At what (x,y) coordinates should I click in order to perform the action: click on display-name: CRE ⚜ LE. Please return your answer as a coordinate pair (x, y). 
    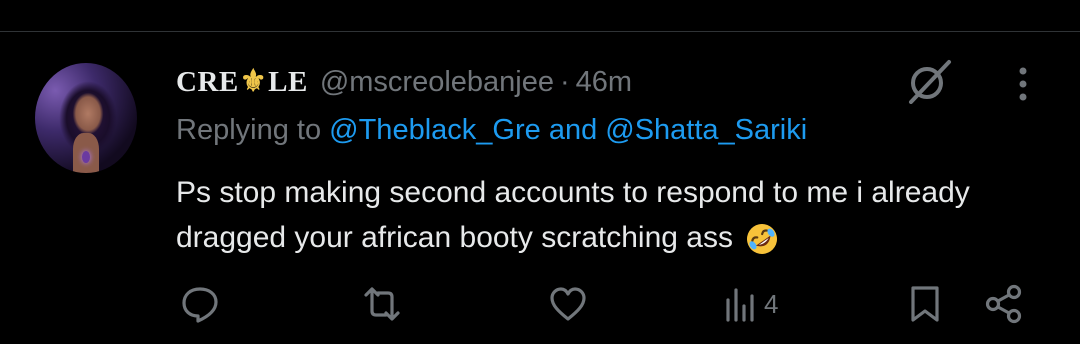
    Looking at the image, I should click on (242, 82).